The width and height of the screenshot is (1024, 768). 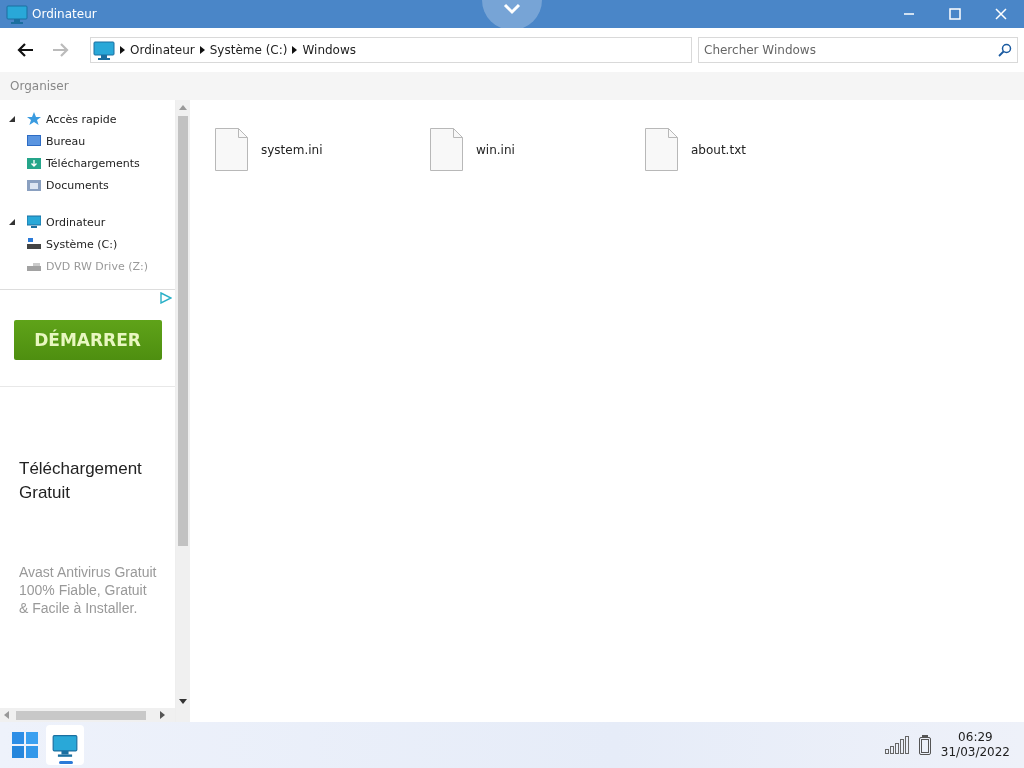 What do you see at coordinates (924, 745) in the screenshot?
I see `battery-icon` at bounding box center [924, 745].